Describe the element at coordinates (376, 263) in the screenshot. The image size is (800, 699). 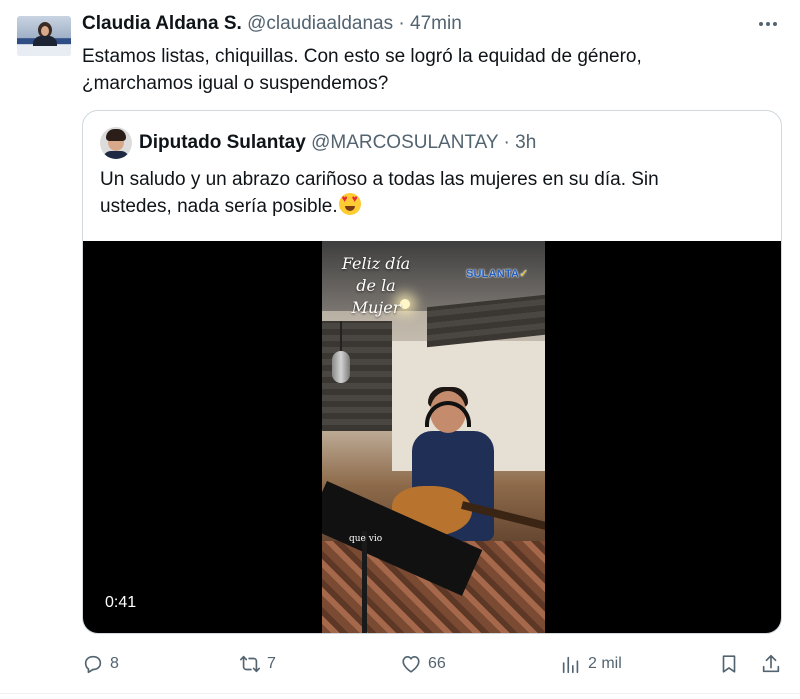
I see `greeting-line-1: Feliz día` at that location.